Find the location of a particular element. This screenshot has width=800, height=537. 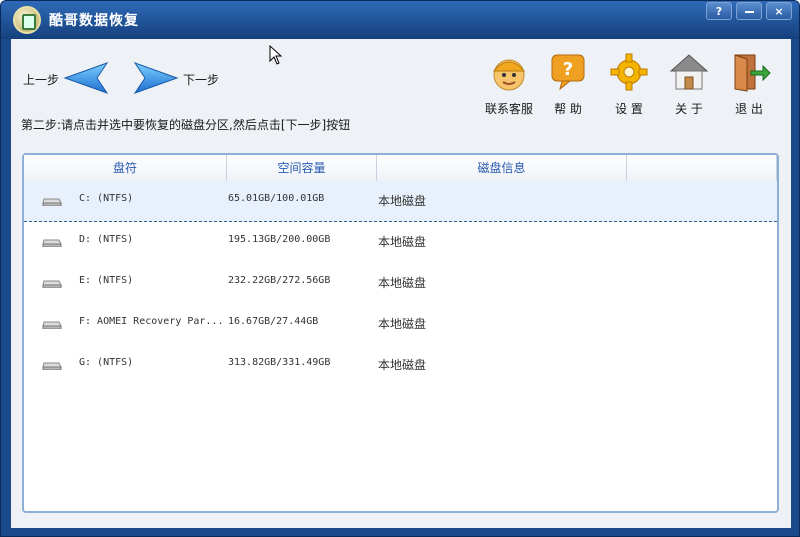

help-icon: ? is located at coordinates (568, 72).